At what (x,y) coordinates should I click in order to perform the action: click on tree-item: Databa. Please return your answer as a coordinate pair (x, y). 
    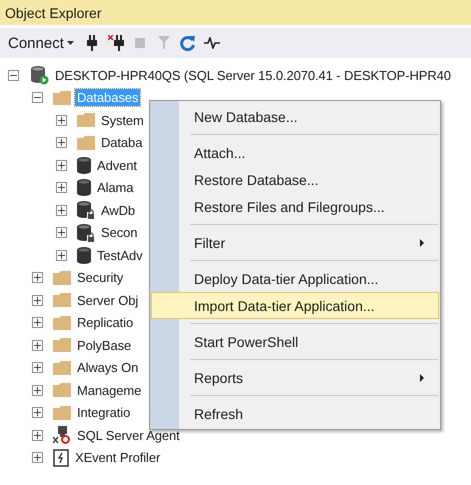
    Looking at the image, I should click on (121, 143).